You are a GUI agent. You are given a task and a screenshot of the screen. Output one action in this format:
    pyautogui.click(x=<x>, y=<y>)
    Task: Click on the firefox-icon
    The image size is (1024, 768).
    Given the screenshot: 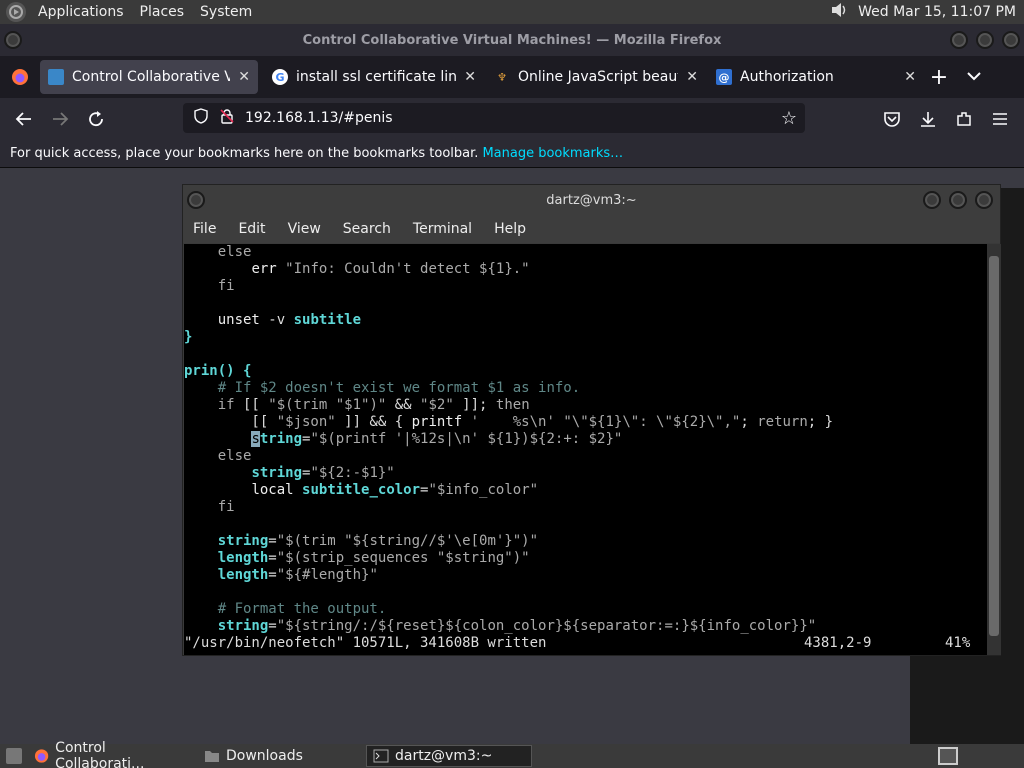 What is the action you would take?
    pyautogui.click(x=41, y=756)
    